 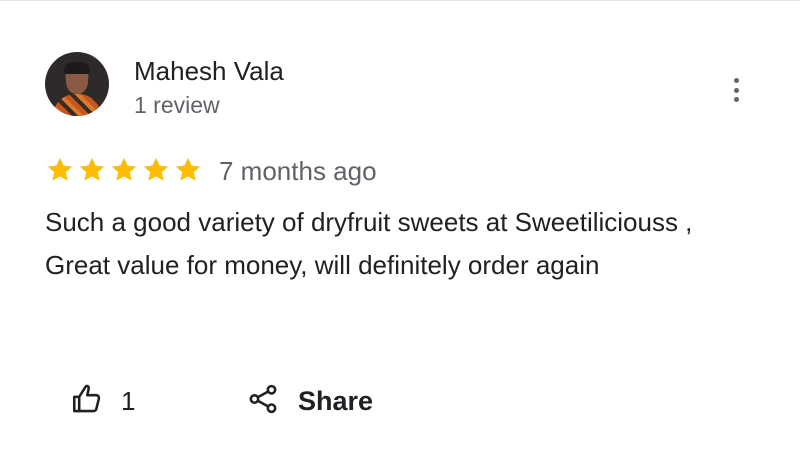 I want to click on share-button: Share, so click(x=309, y=401).